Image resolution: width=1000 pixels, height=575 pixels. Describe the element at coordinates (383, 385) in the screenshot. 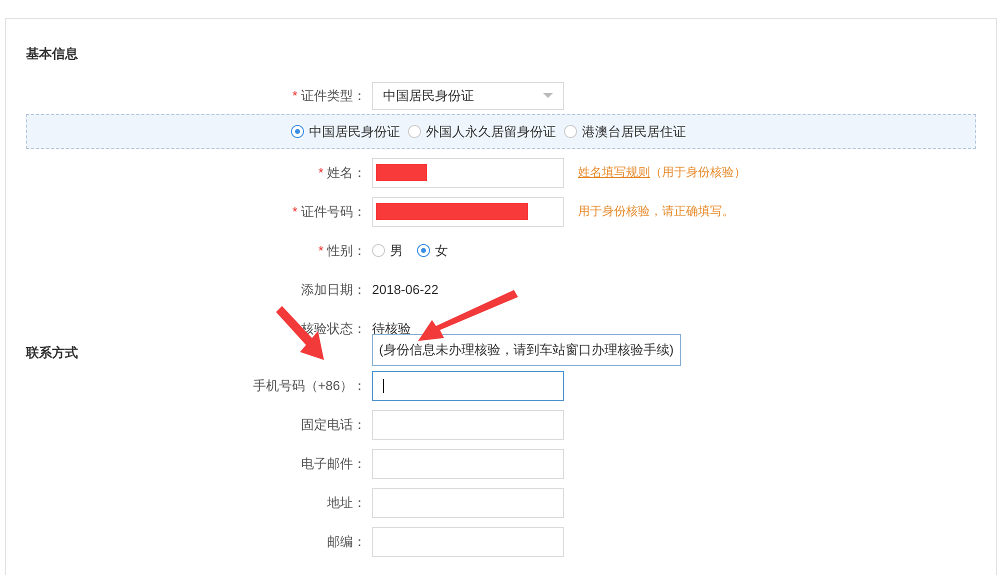

I see `text-cursor` at that location.